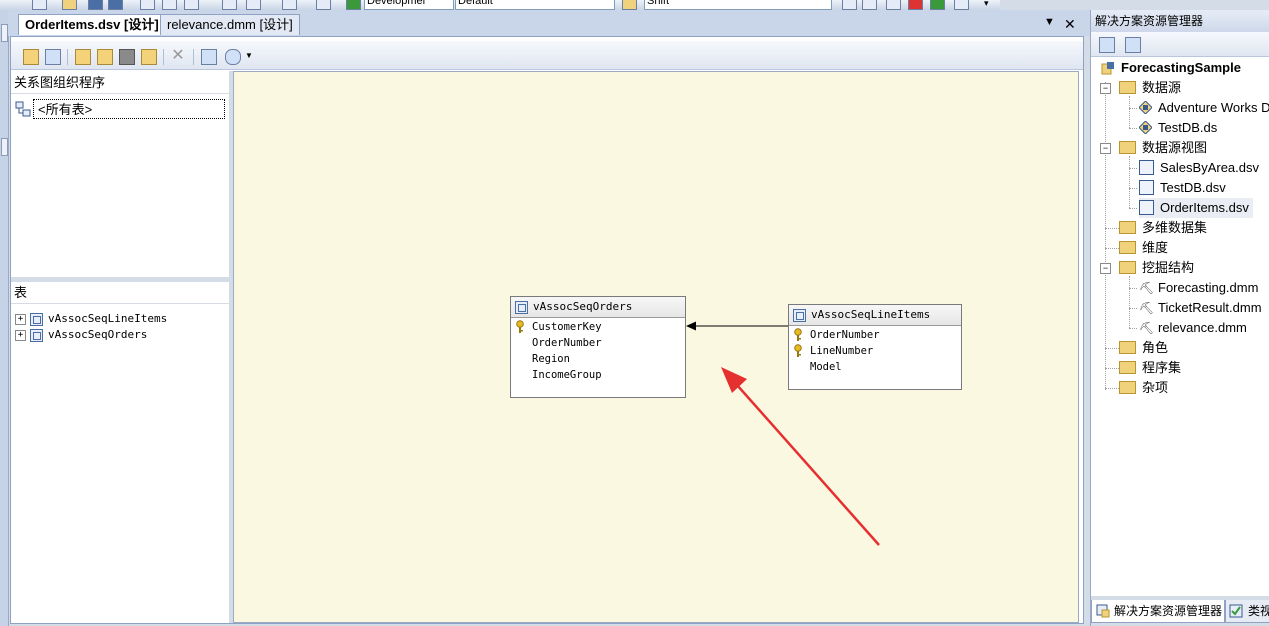  I want to click on table-tree-item: + vAssocSeqLineItems, so click(91, 319).